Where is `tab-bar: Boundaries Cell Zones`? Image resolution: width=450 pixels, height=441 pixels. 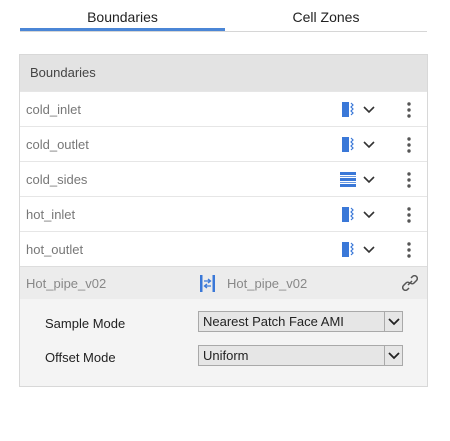
tab-bar: Boundaries Cell Zones is located at coordinates (223, 16).